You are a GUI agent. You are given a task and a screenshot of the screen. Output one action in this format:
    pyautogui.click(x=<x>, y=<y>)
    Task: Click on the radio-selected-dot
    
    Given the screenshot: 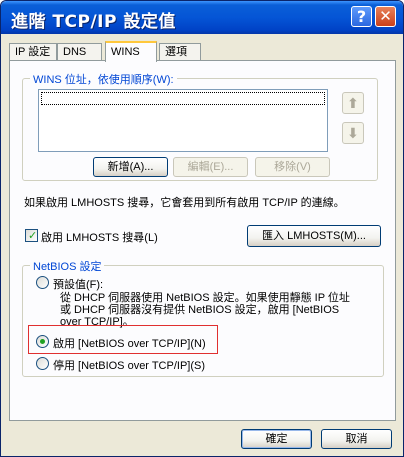 What is the action you would take?
    pyautogui.click(x=42, y=341)
    